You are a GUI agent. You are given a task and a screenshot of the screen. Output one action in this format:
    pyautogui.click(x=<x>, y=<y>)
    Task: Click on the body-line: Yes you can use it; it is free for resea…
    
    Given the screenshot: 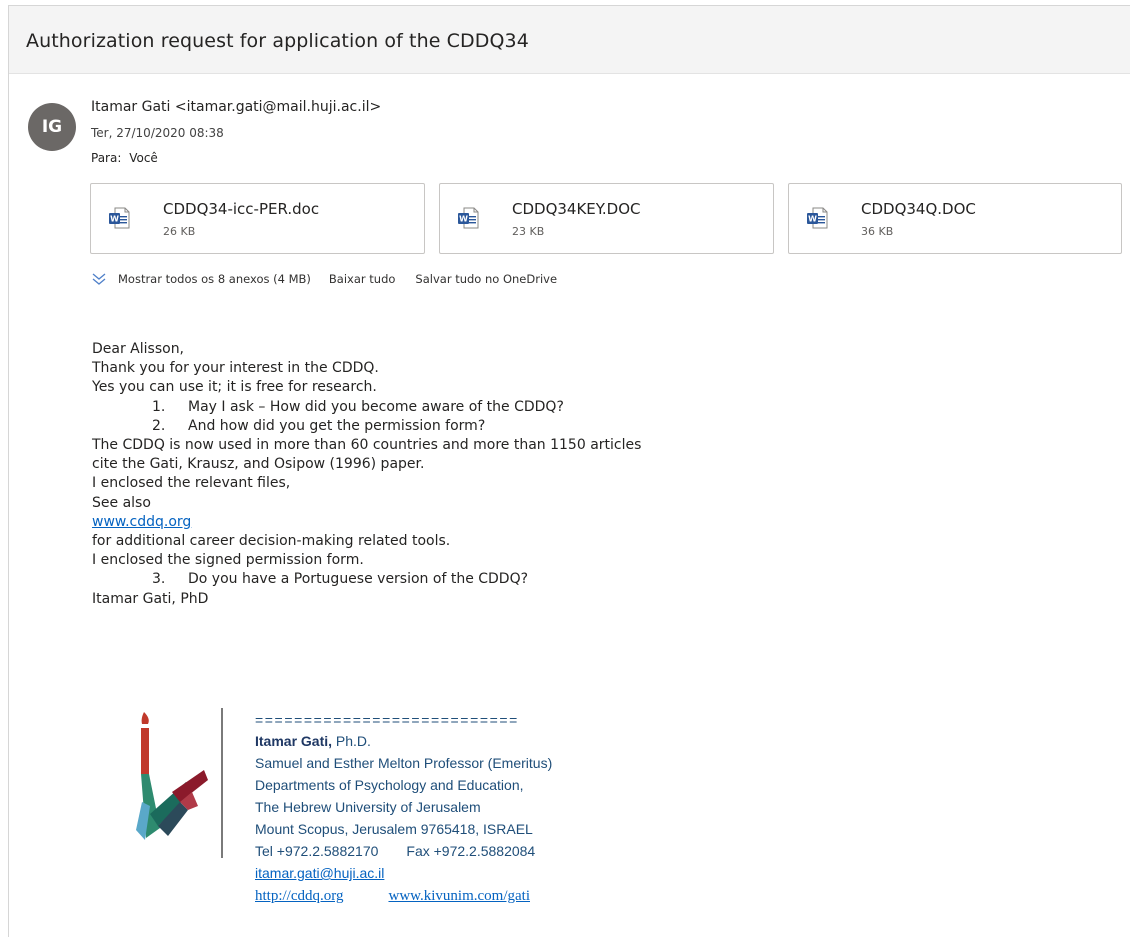 What is the action you would take?
    pyautogui.click(x=234, y=387)
    